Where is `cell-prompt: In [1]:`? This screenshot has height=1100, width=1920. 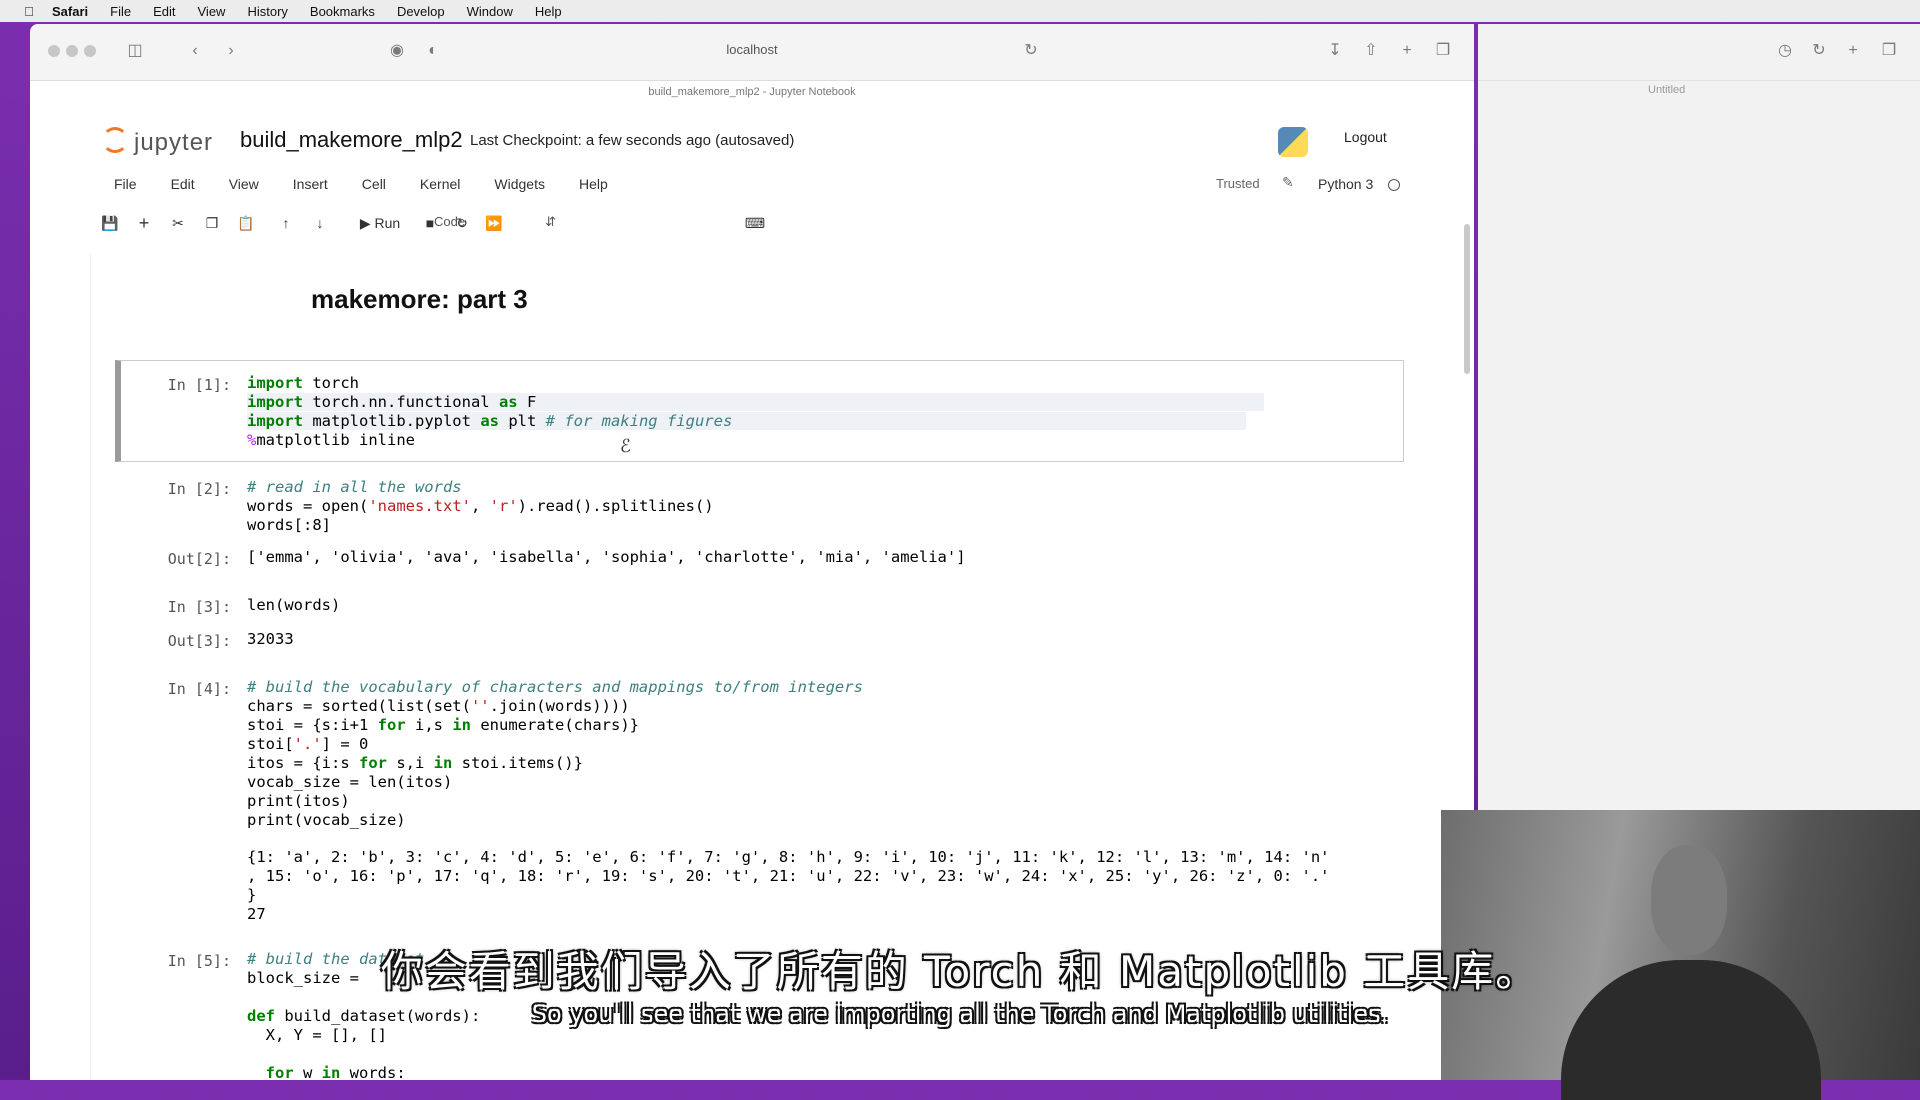 cell-prompt: In [1]: is located at coordinates (199, 385).